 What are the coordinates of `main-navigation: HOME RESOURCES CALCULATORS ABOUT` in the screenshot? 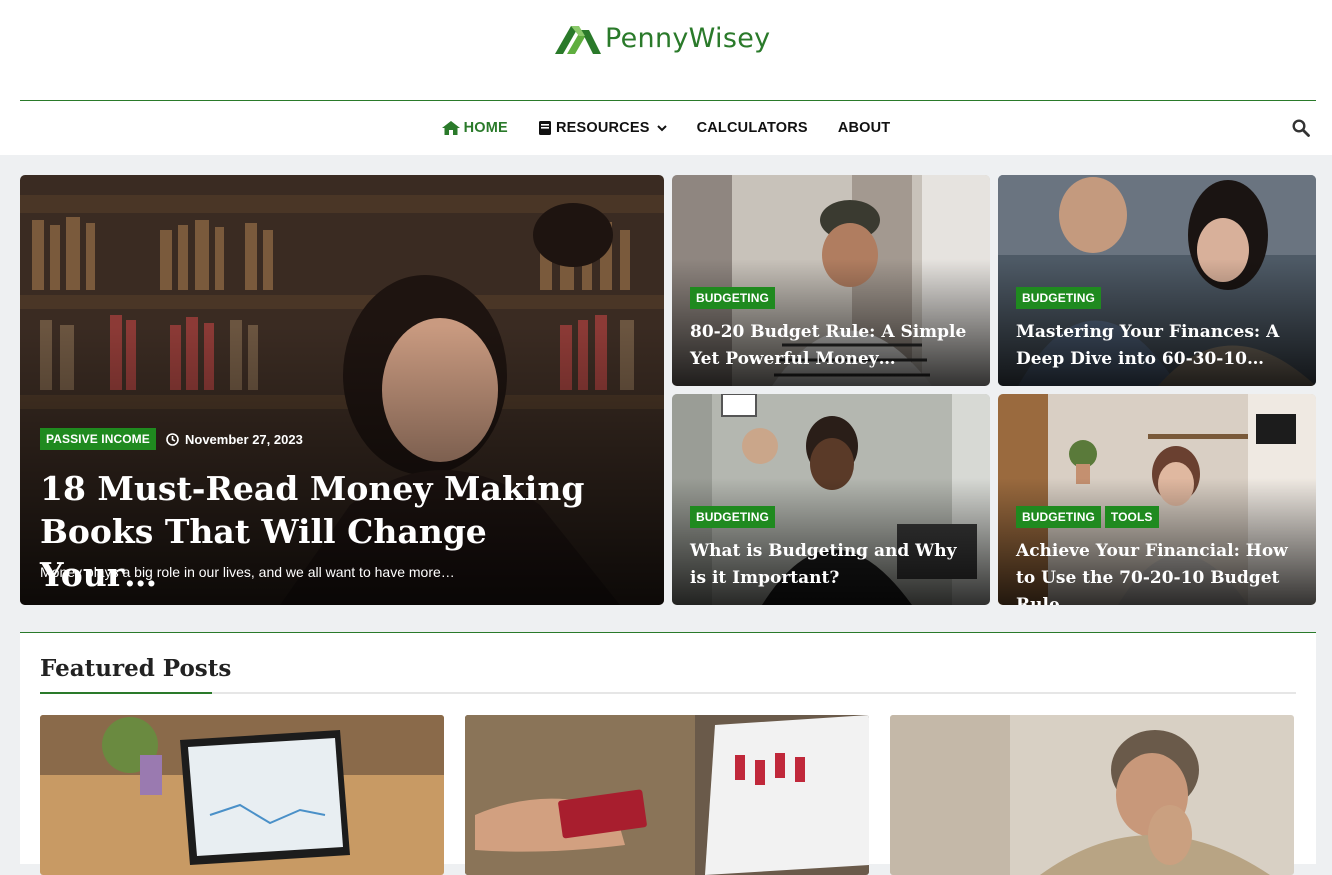 It's located at (666, 128).